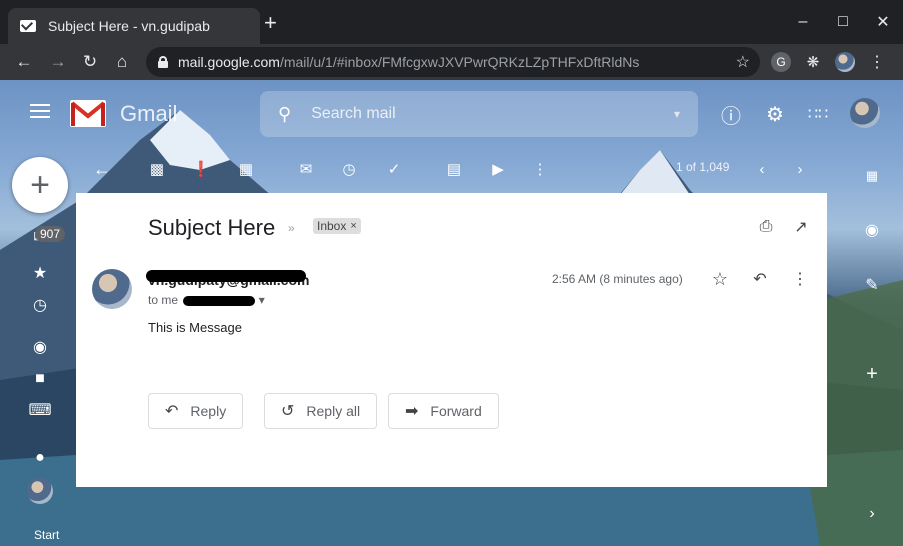 The image size is (903, 546). What do you see at coordinates (129, 26) in the screenshot?
I see `tab-title: Subject Here - vn.gudipab` at bounding box center [129, 26].